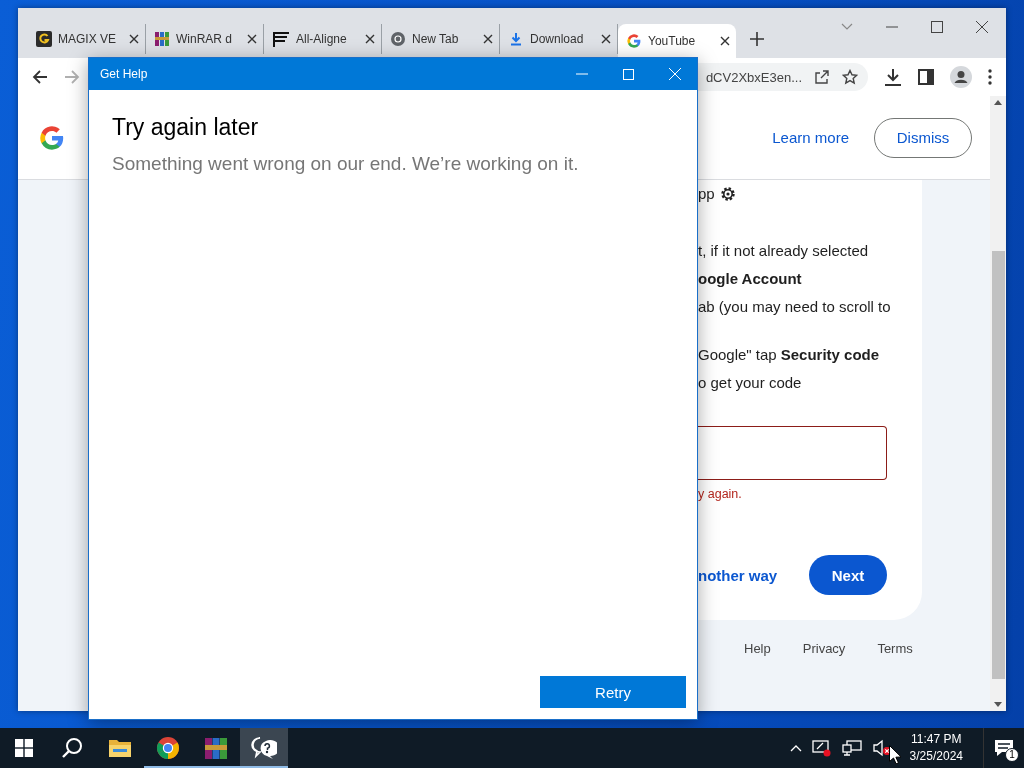 The image size is (1024, 768). I want to click on profile-icon, so click(961, 77).